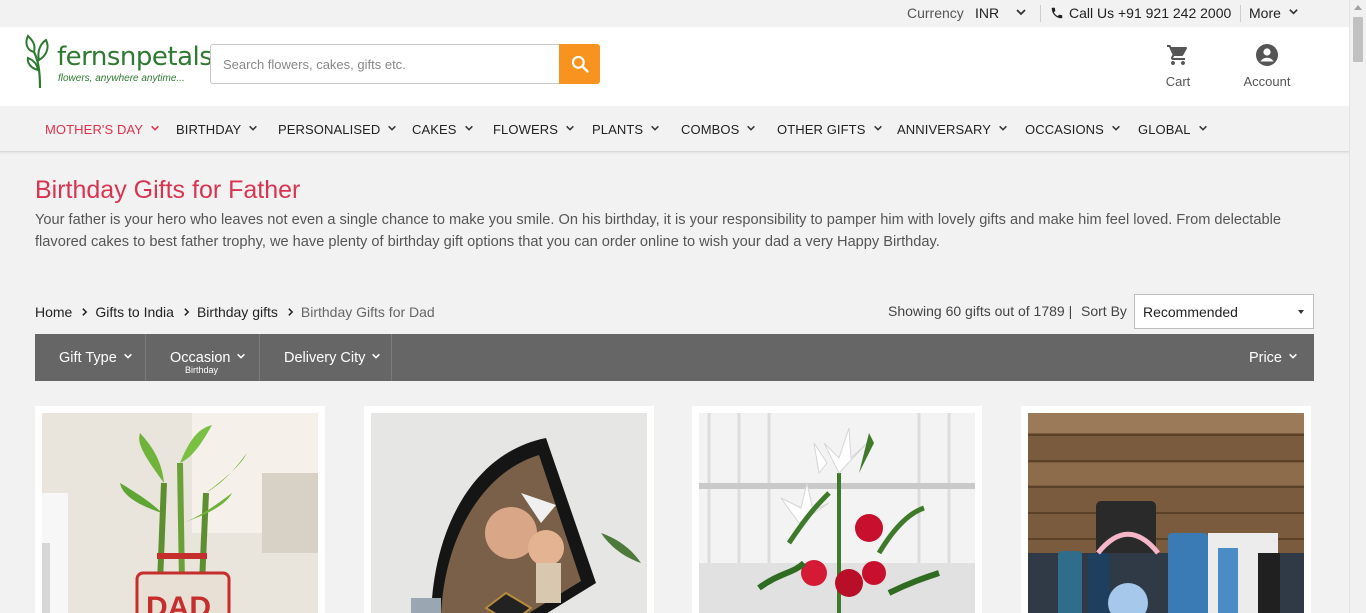 The width and height of the screenshot is (1366, 613). I want to click on product-image-photo-frame, so click(509, 513).